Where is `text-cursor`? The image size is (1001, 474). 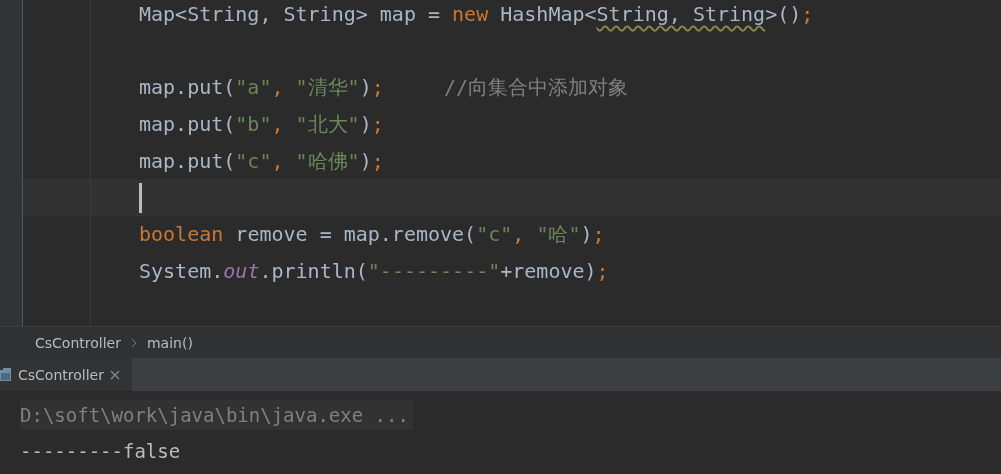
text-cursor is located at coordinates (140, 197).